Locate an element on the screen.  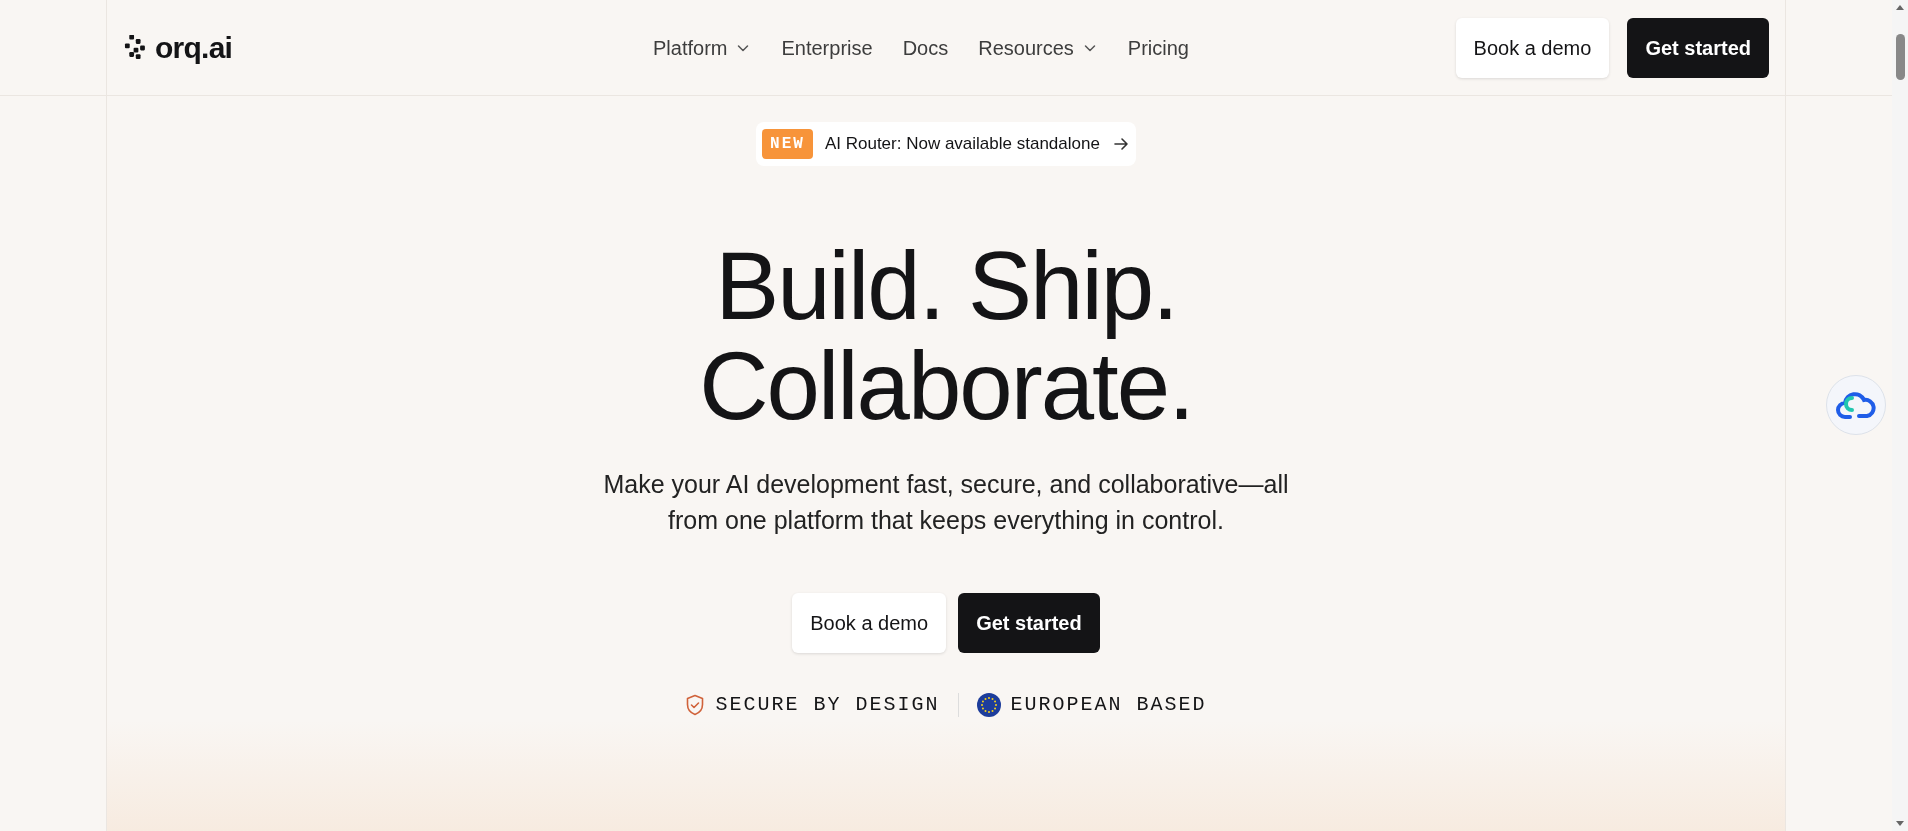
nav-link: Resources is located at coordinates (1038, 47).